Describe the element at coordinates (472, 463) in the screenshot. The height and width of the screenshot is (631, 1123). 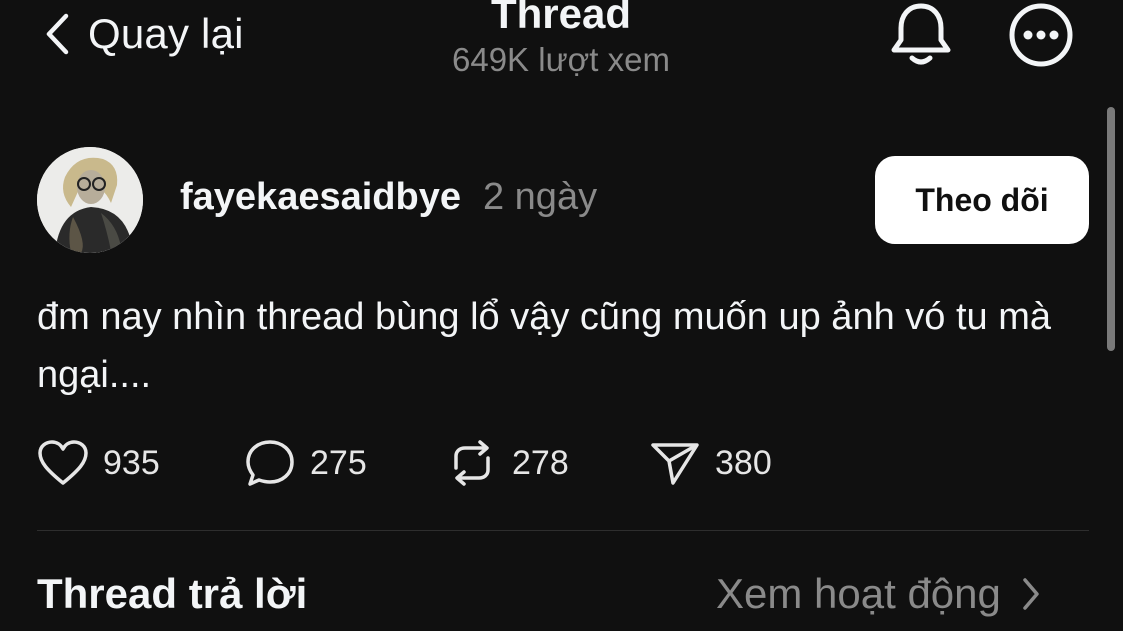
I see `repost-icon` at that location.